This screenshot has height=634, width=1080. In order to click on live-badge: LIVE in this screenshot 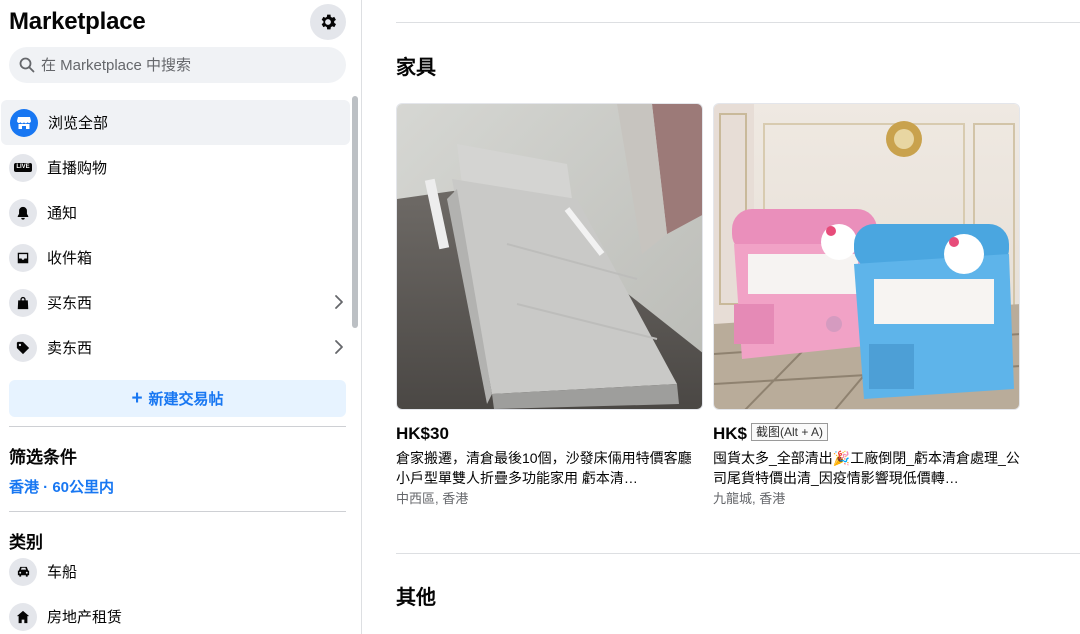, I will do `click(23, 167)`.